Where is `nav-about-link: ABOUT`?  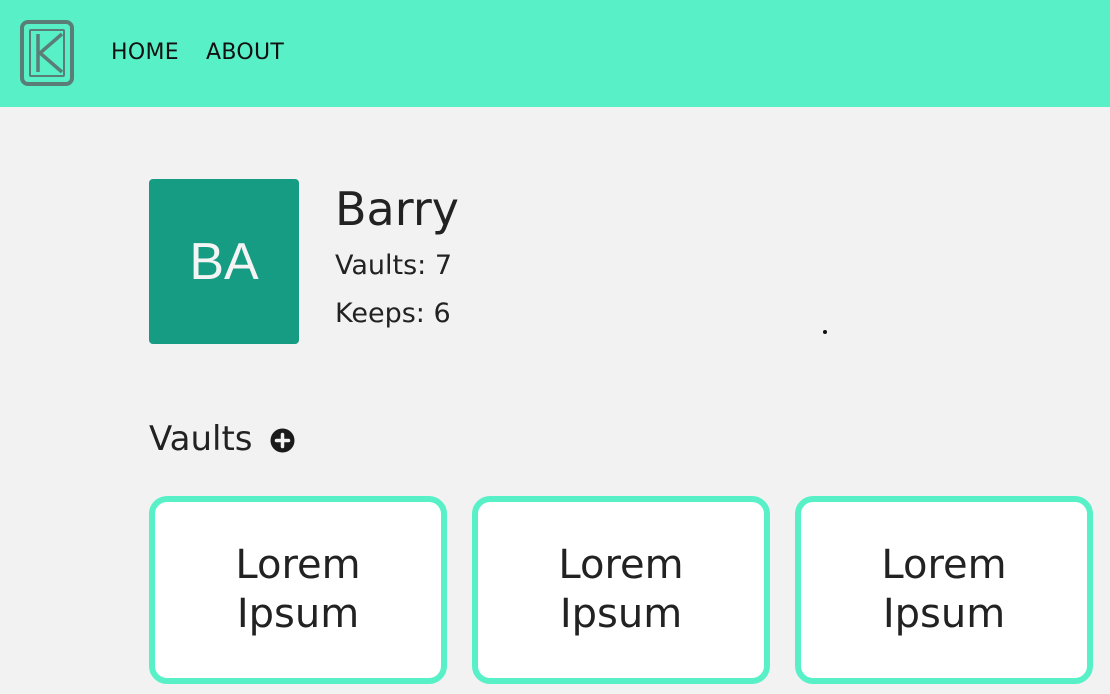 nav-about-link: ABOUT is located at coordinates (245, 52).